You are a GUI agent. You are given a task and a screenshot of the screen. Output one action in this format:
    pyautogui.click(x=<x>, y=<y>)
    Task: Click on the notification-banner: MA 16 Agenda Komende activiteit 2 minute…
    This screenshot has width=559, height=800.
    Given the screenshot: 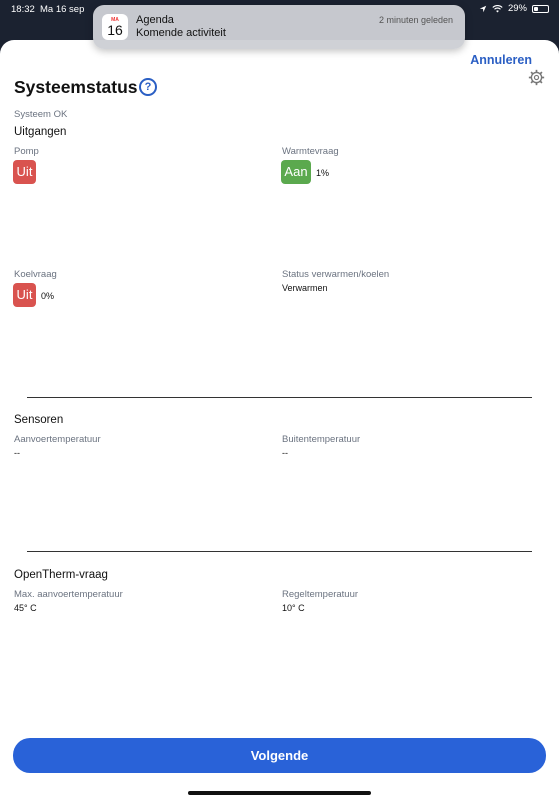 What is the action you would take?
    pyautogui.click(x=279, y=27)
    